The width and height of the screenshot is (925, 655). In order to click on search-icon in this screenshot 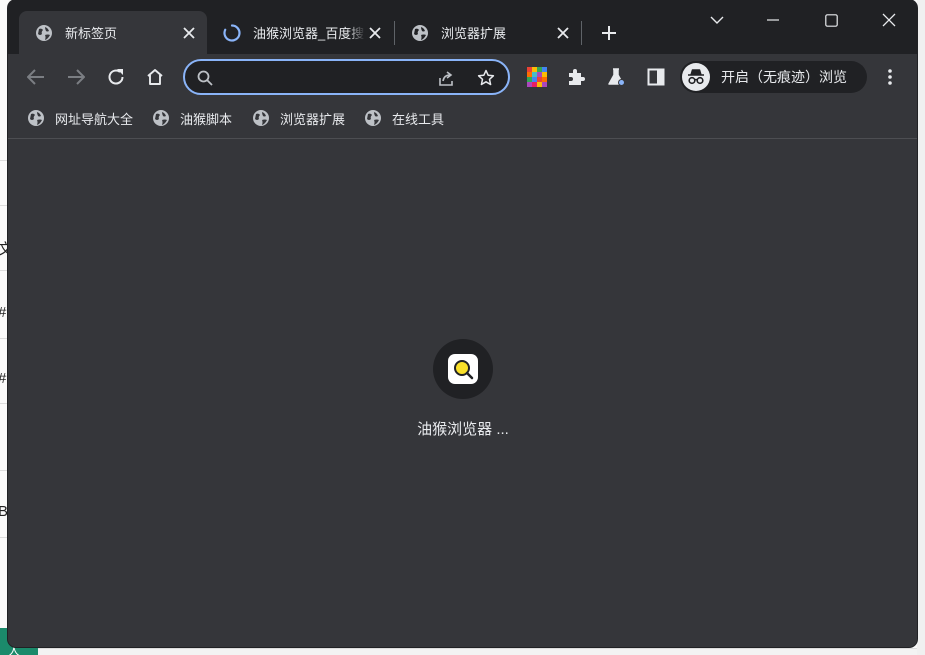, I will do `click(205, 78)`.